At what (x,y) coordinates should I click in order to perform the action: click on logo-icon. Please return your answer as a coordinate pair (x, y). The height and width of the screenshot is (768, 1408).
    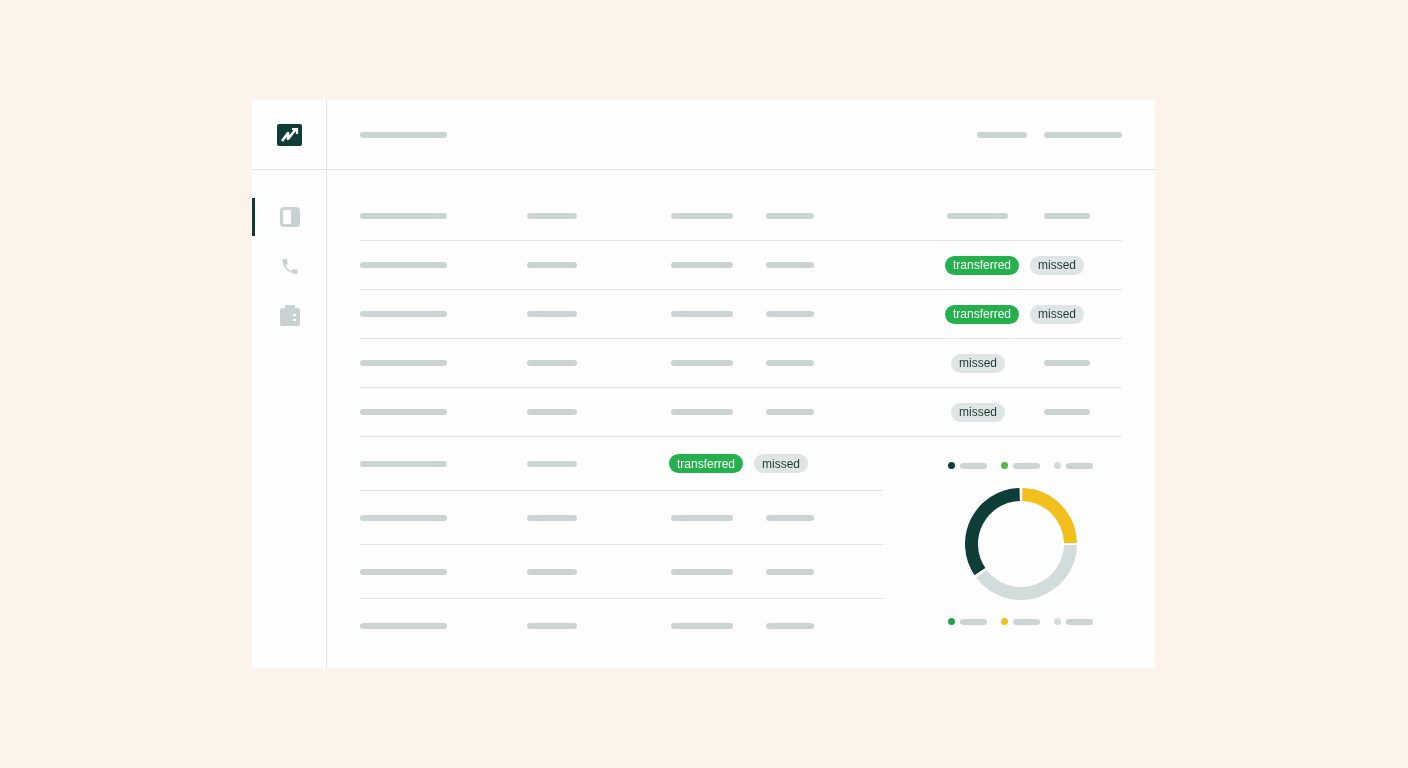
    Looking at the image, I should click on (289, 134).